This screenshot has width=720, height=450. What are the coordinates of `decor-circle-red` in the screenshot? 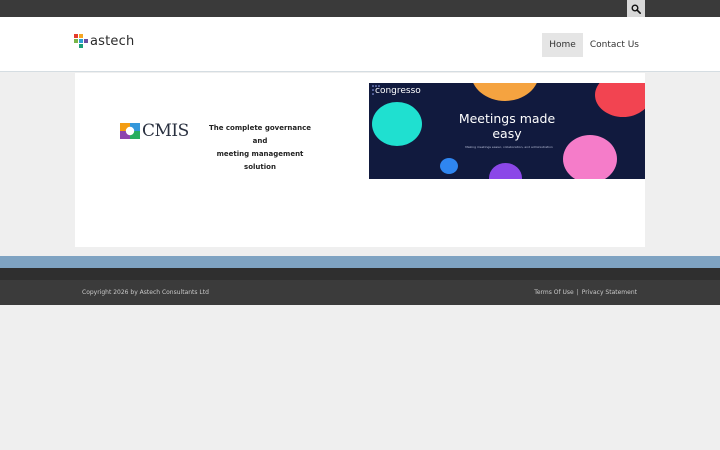 It's located at (620, 100).